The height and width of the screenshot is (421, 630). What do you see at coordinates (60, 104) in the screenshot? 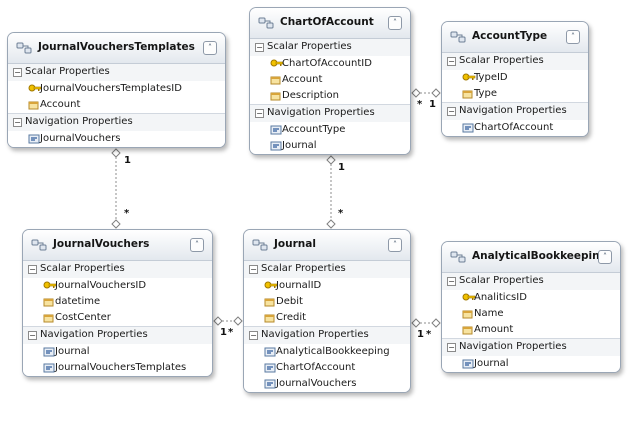
I see `property-name: Account` at bounding box center [60, 104].